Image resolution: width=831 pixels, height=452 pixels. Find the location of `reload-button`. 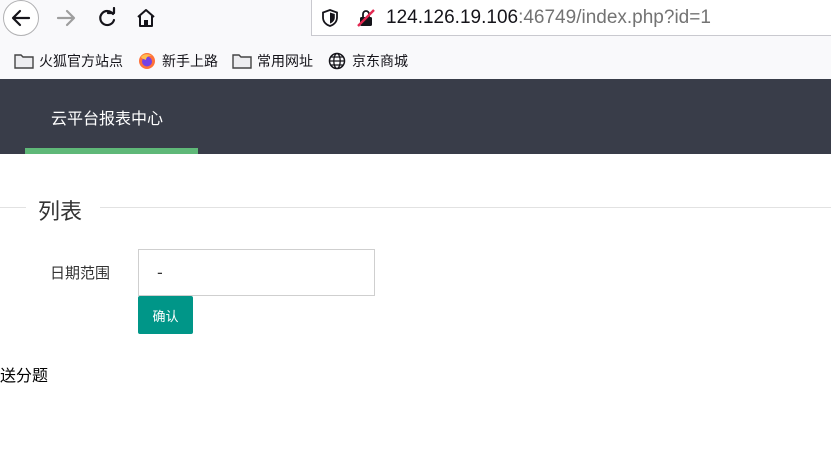

reload-button is located at coordinates (107, 18).